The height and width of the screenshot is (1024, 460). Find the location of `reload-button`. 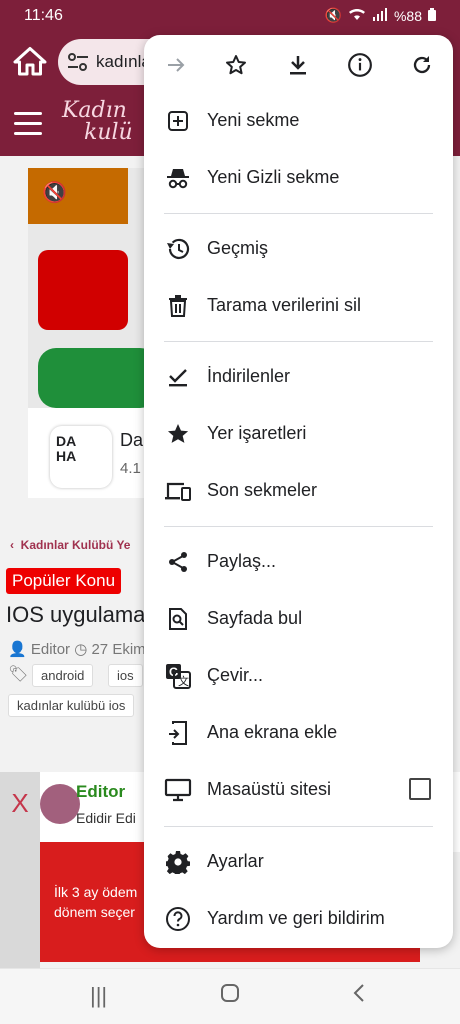

reload-button is located at coordinates (422, 65).